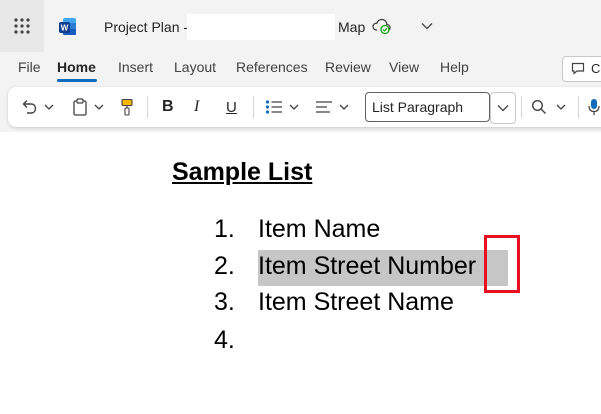  I want to click on paintbrush-icon, so click(127, 107).